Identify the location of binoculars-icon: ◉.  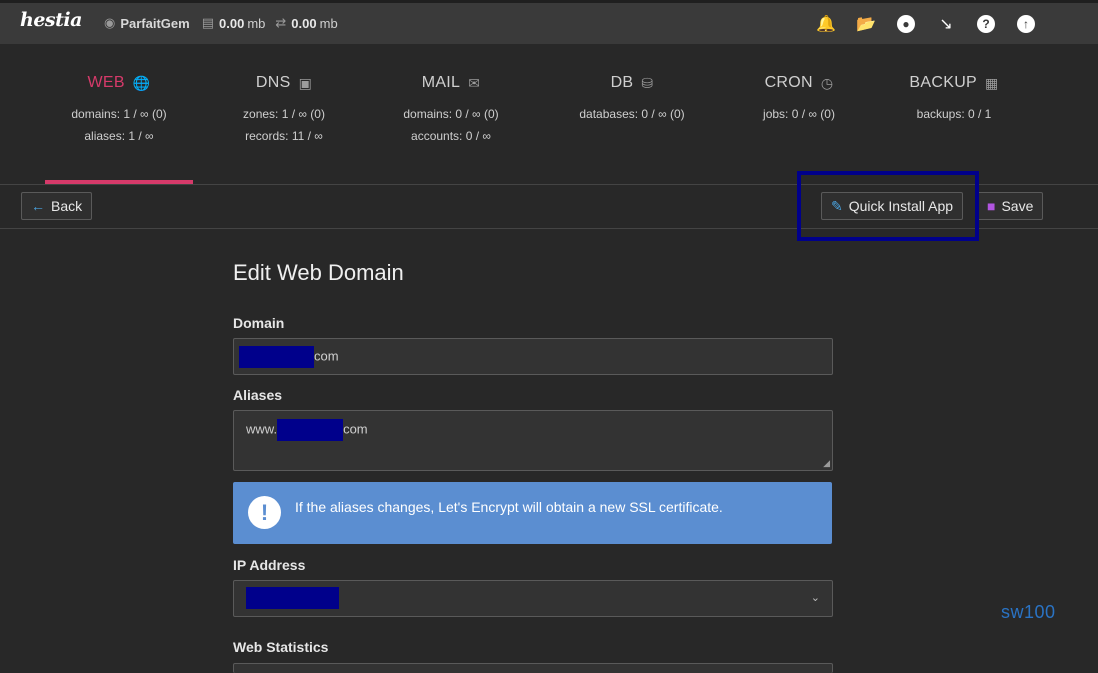
(110, 22).